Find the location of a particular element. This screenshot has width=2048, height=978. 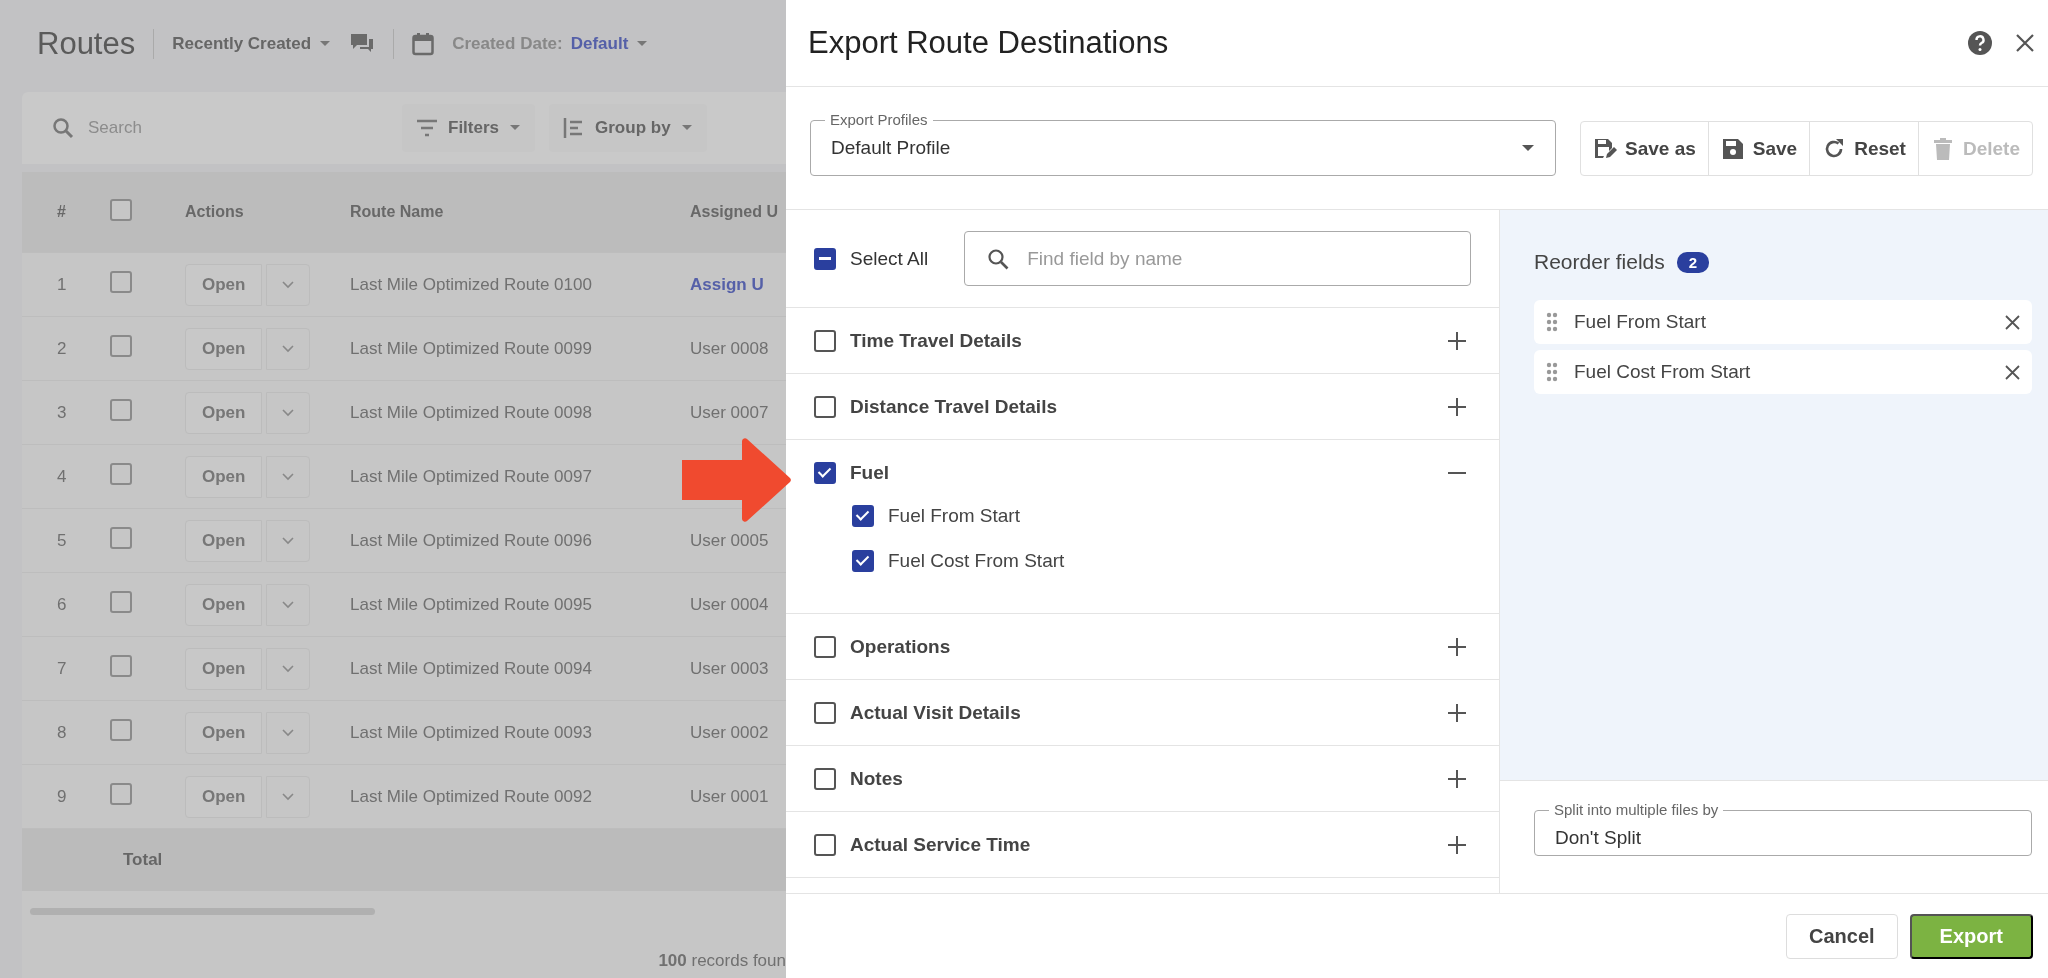

save-button: Save is located at coordinates (1759, 148).